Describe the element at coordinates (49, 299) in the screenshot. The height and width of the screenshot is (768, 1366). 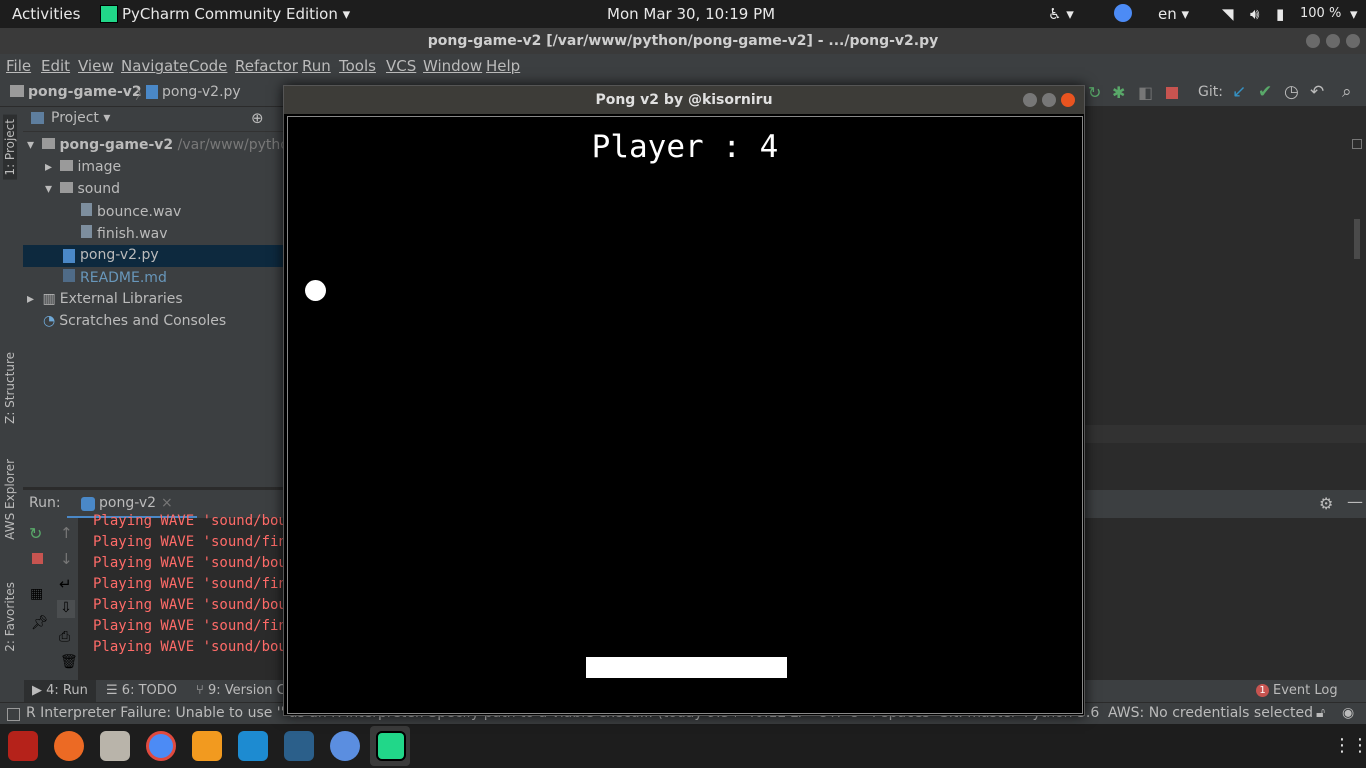
I see `library-icon: ▥` at that location.